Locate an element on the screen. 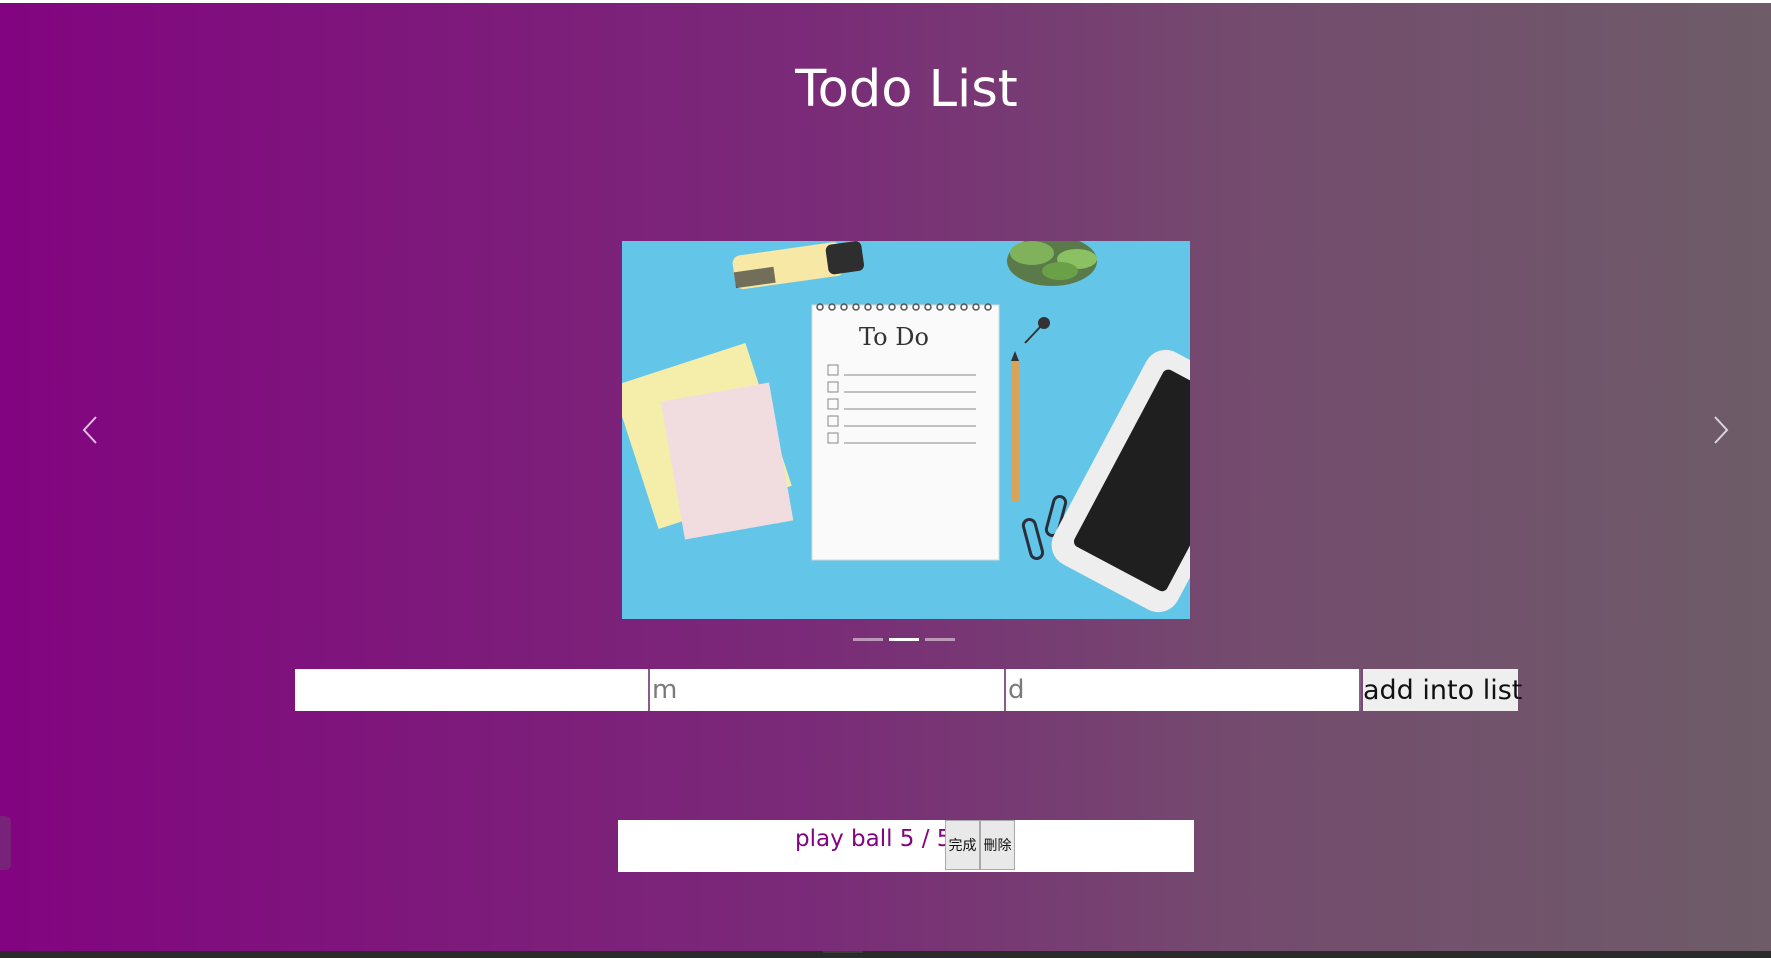  taskbar-notch is located at coordinates (843, 952).